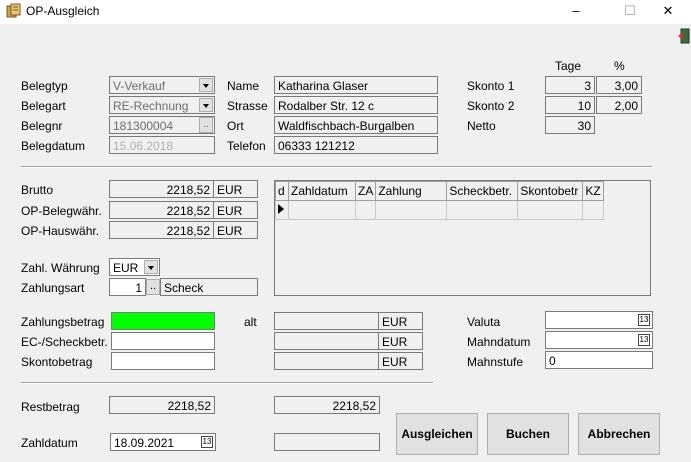 This screenshot has width=691, height=462. Describe the element at coordinates (63, 322) in the screenshot. I see `zahlungsbetrag-label: Zahlungsbetrag` at that location.